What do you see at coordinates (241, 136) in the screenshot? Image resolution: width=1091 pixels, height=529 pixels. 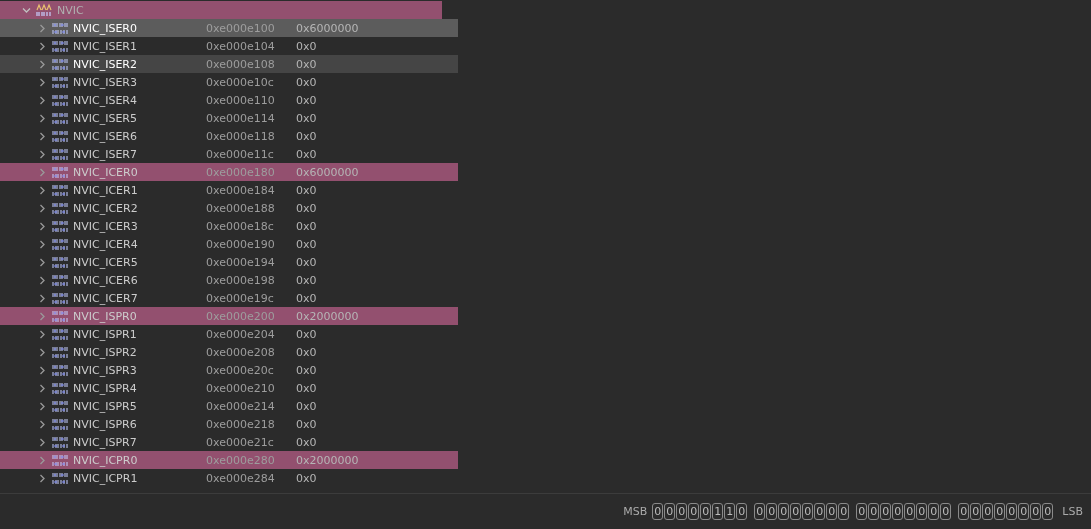 I see `register-address: 0xe000e118` at bounding box center [241, 136].